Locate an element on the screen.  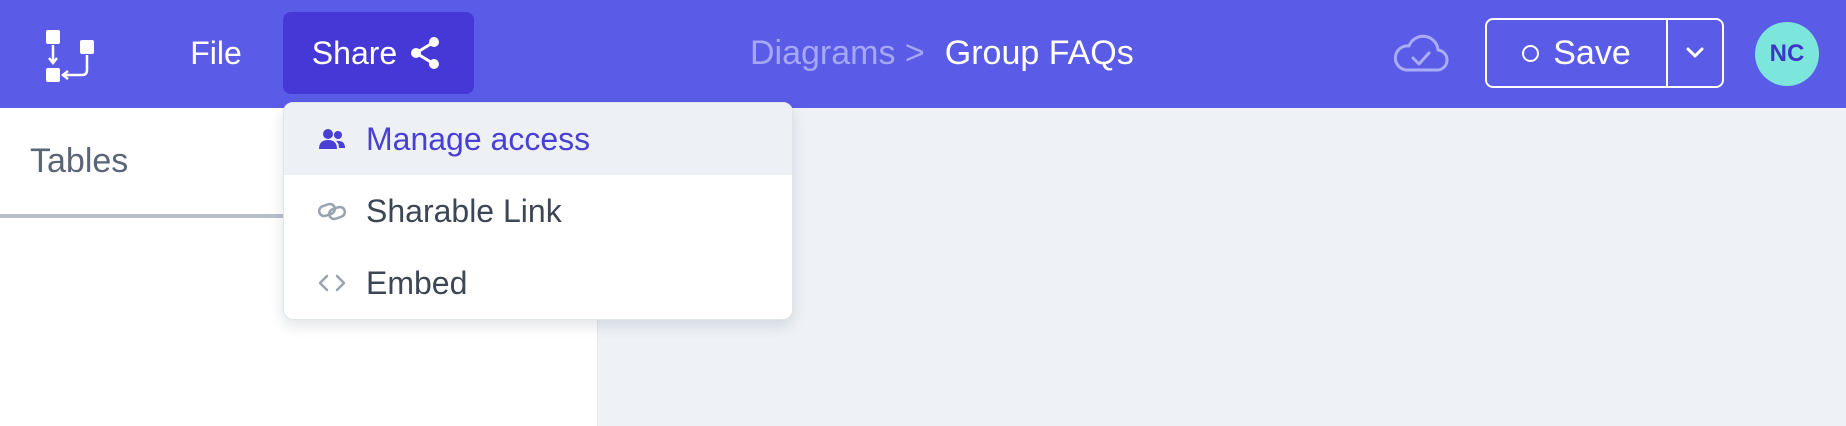
menu-item-label: Sharable Link is located at coordinates (464, 210).